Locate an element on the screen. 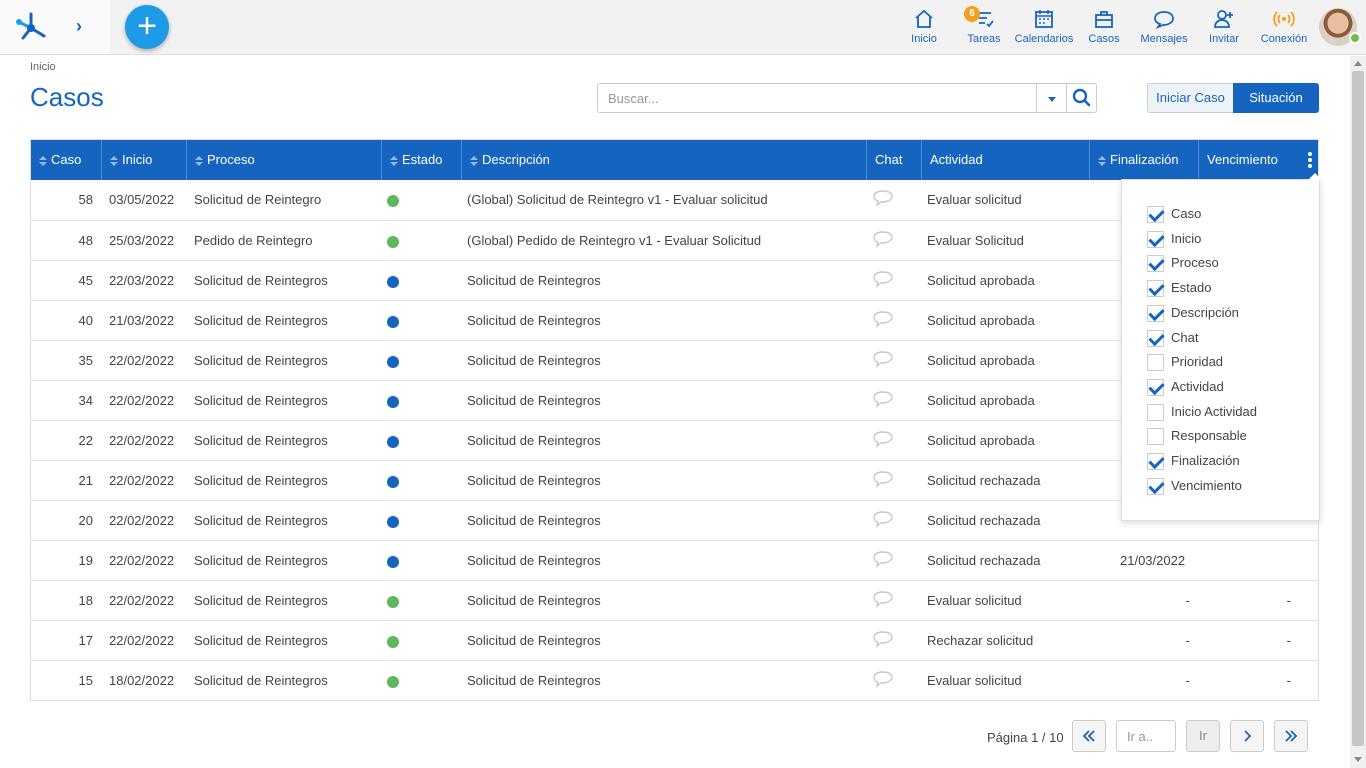  cell-actividad: Evaluar solicitud is located at coordinates (974, 199).